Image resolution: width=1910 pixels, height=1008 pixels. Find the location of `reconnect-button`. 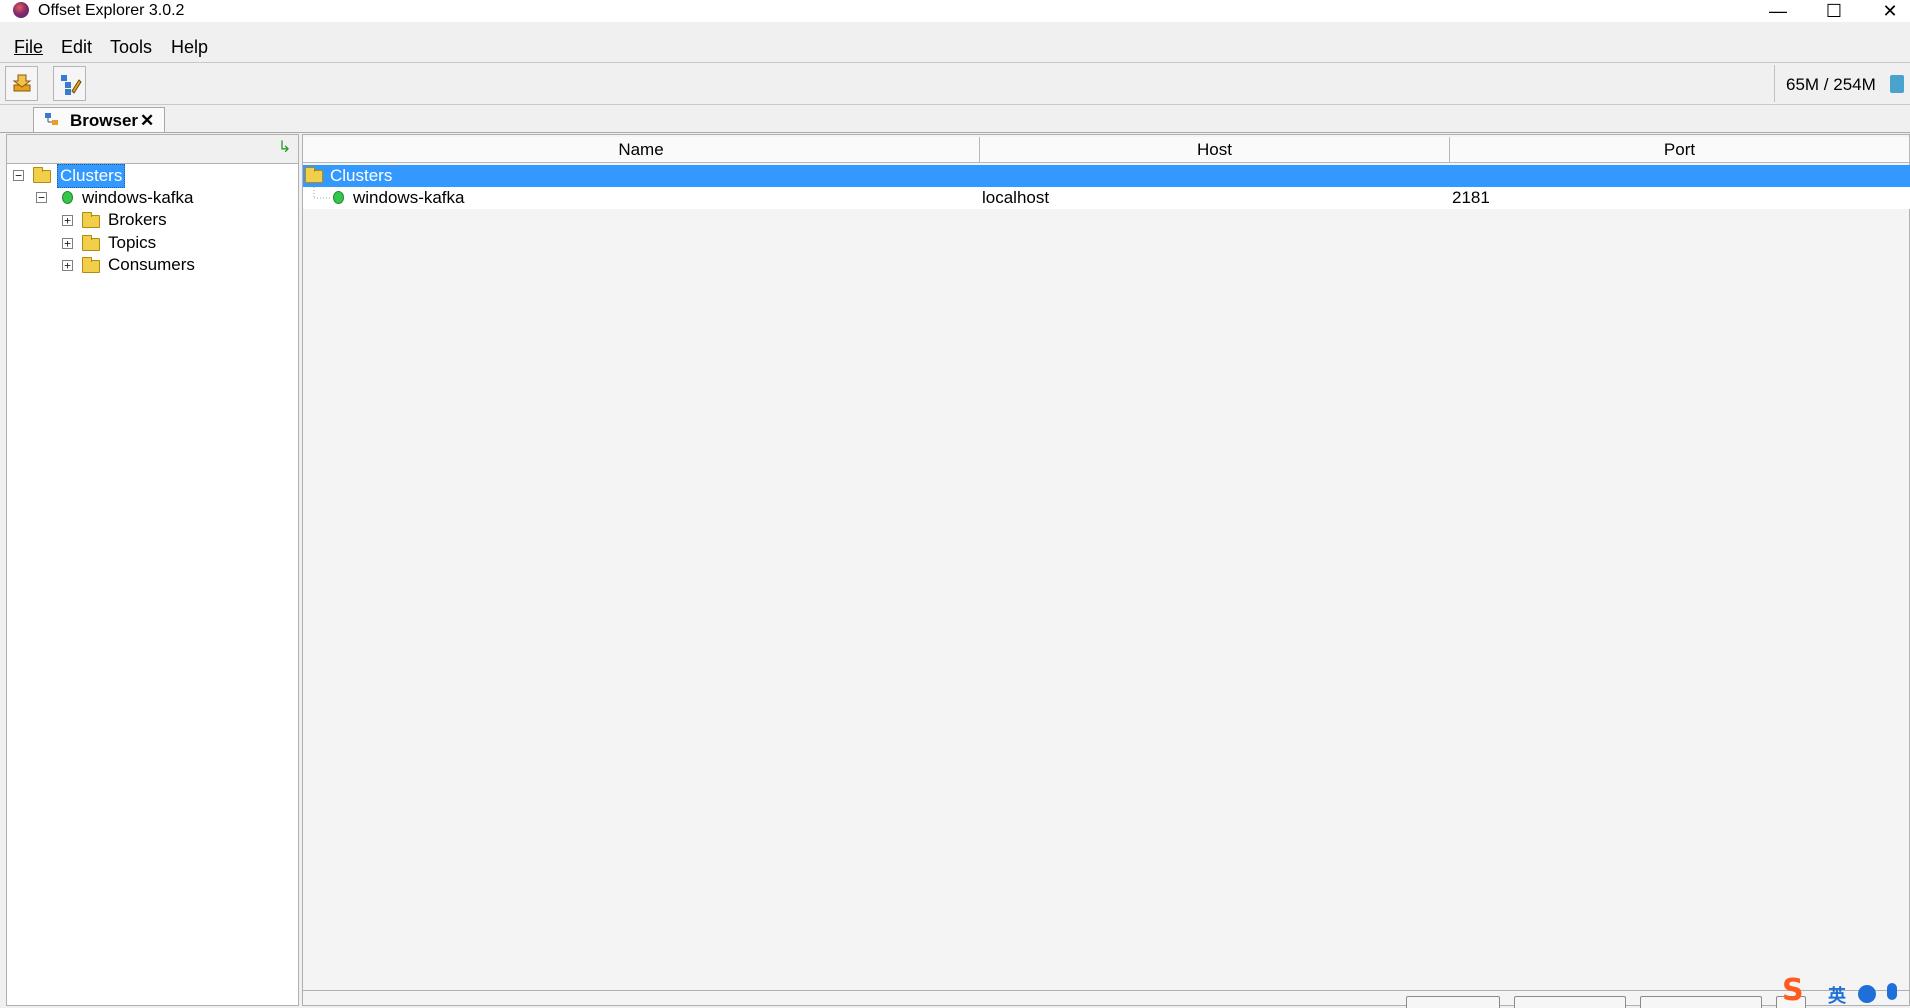

reconnect-button is located at coordinates (1701, 1002).